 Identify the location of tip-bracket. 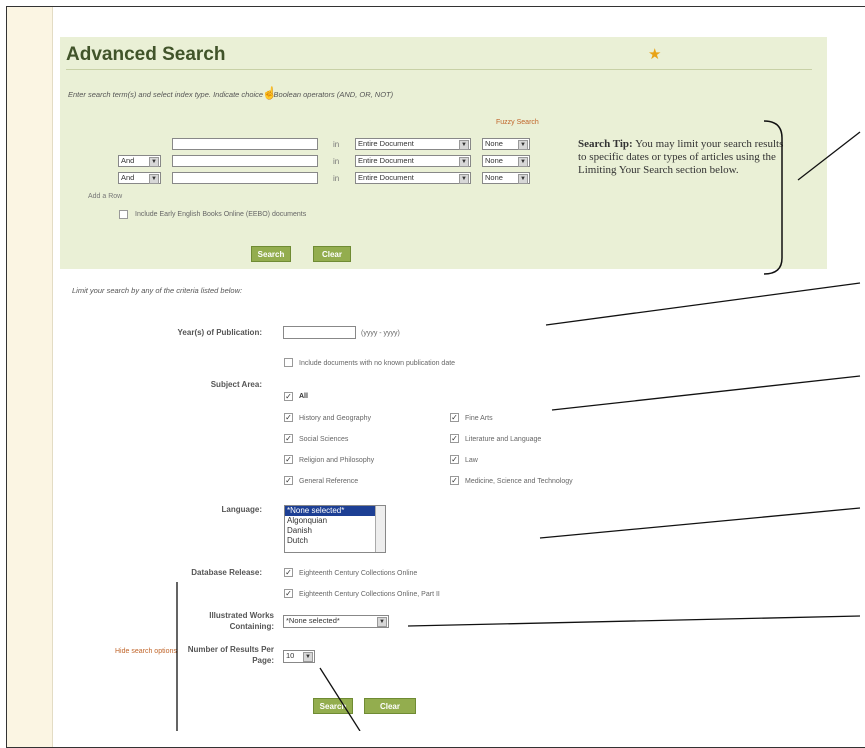
(773, 197).